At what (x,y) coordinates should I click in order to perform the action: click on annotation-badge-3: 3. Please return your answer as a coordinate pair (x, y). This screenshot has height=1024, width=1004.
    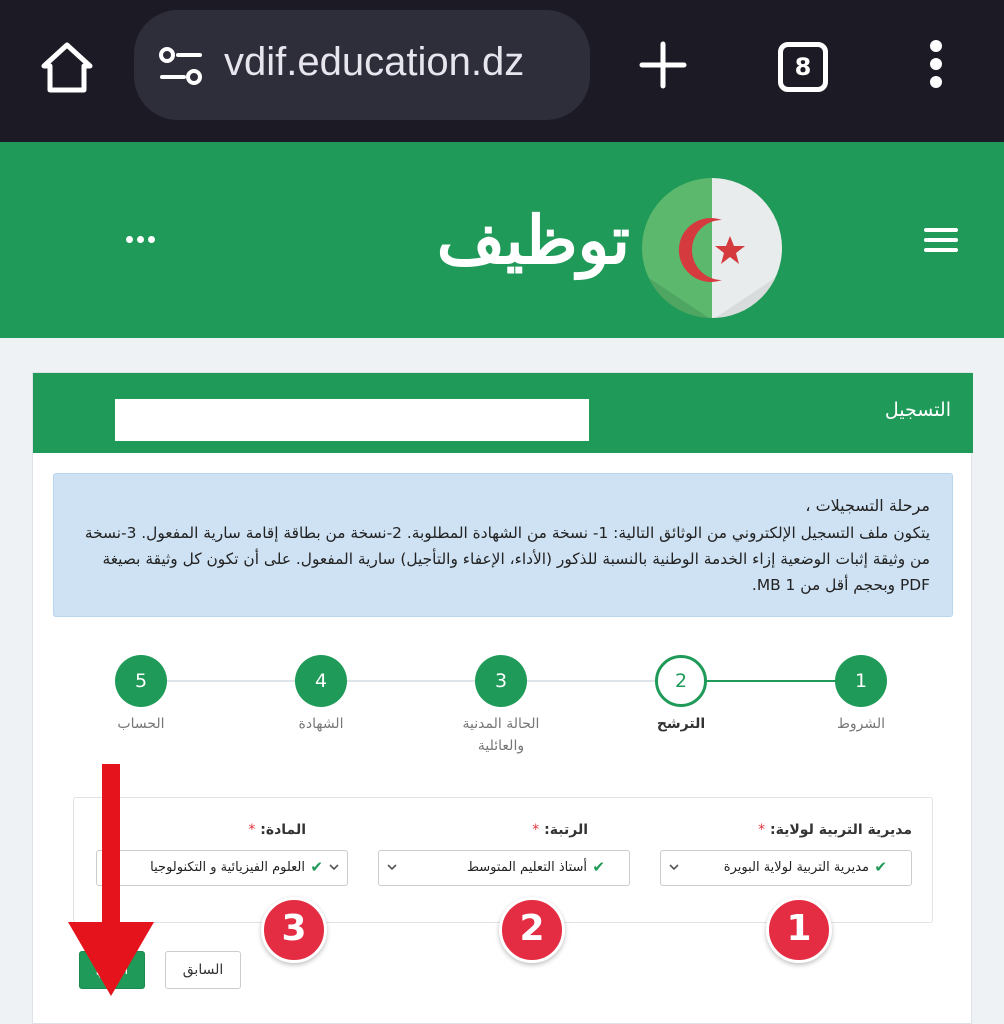
    Looking at the image, I should click on (294, 930).